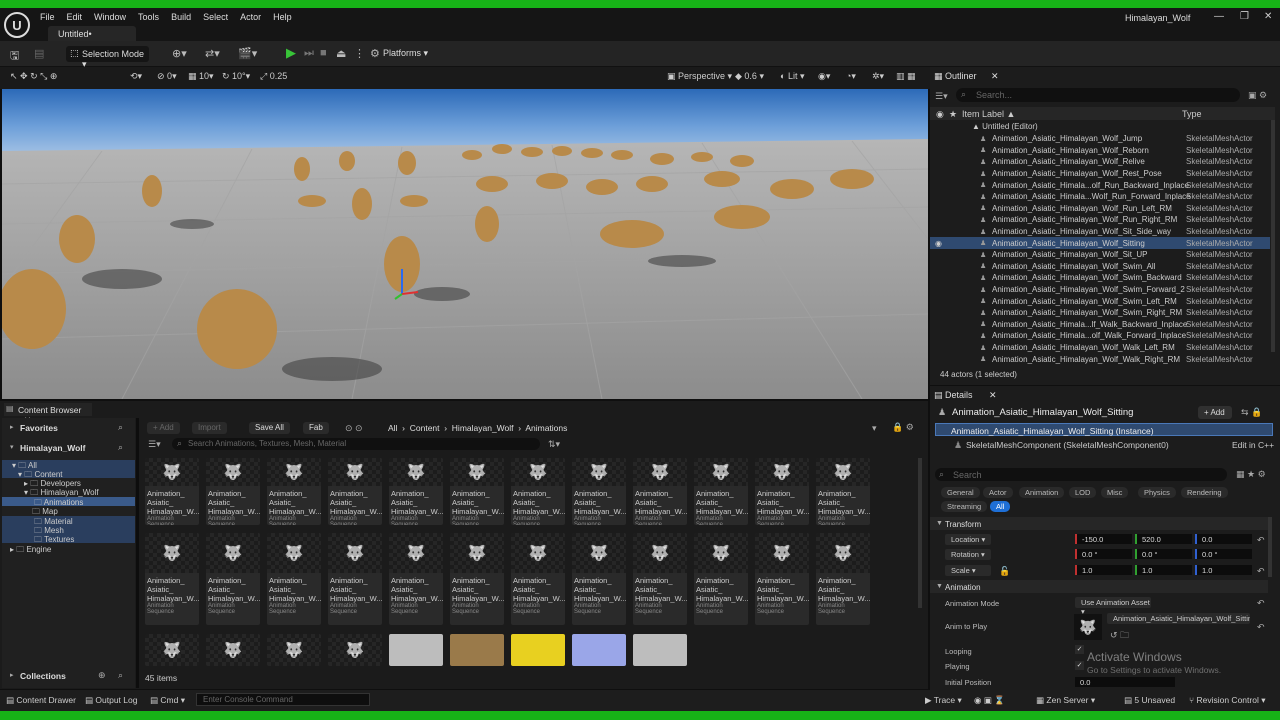 The image size is (1280, 720). I want to click on performance-icon: ◔▾, so click(851, 76).